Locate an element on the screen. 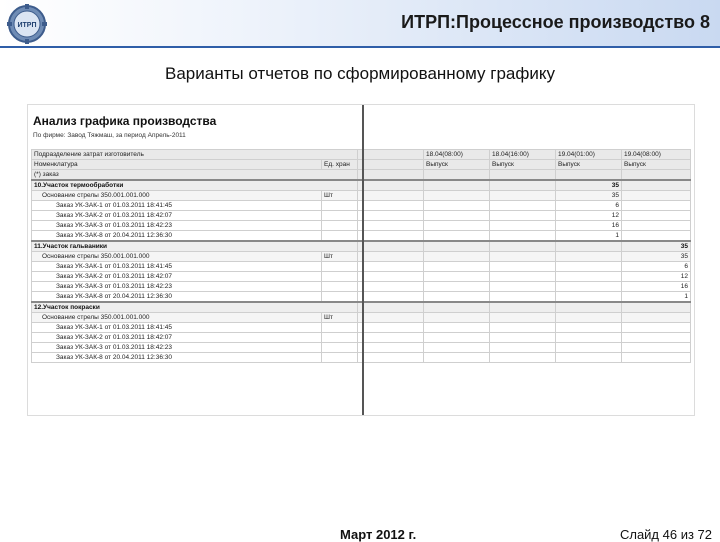 The width and height of the screenshot is (720, 542). order-row: Заказ УК-ЗАК-1 от 01.03.2011 18:41:452 is located at coordinates (361, 327).